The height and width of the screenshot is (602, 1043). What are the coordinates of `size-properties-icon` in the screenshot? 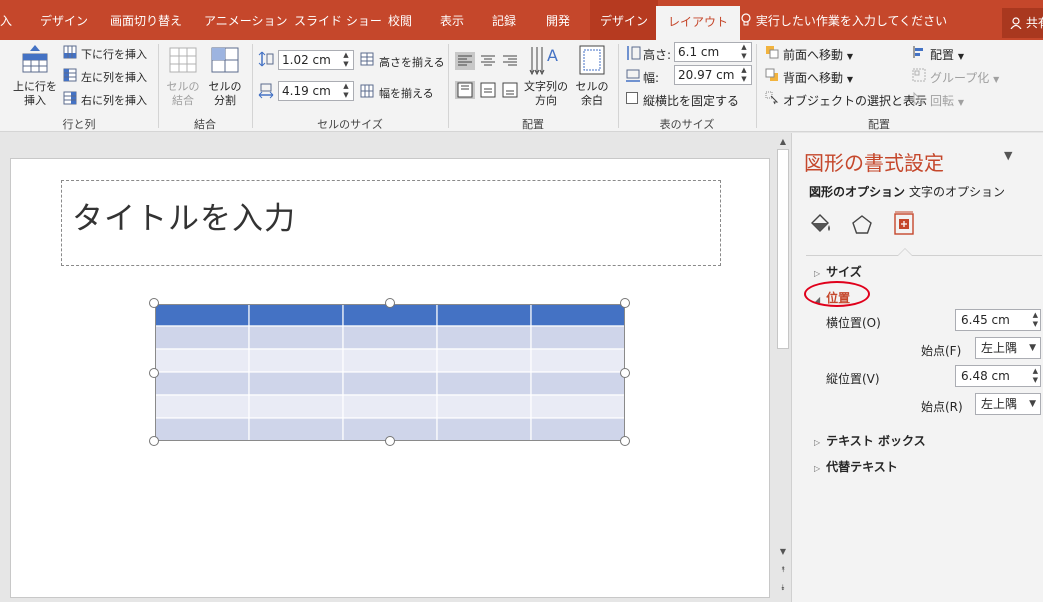 It's located at (904, 225).